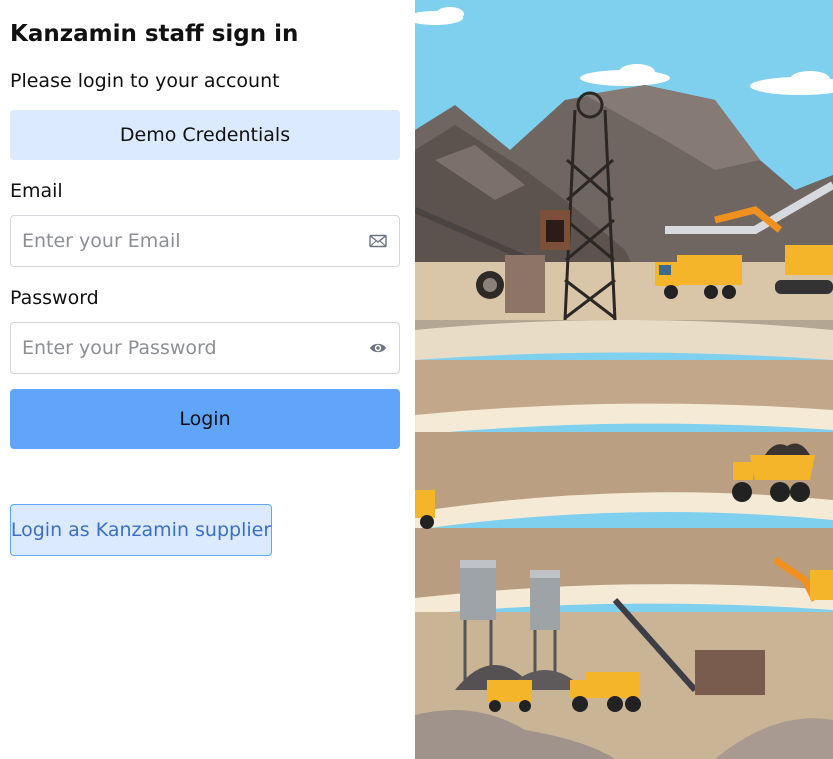  Describe the element at coordinates (54, 298) in the screenshot. I see `password-label: Password` at that location.